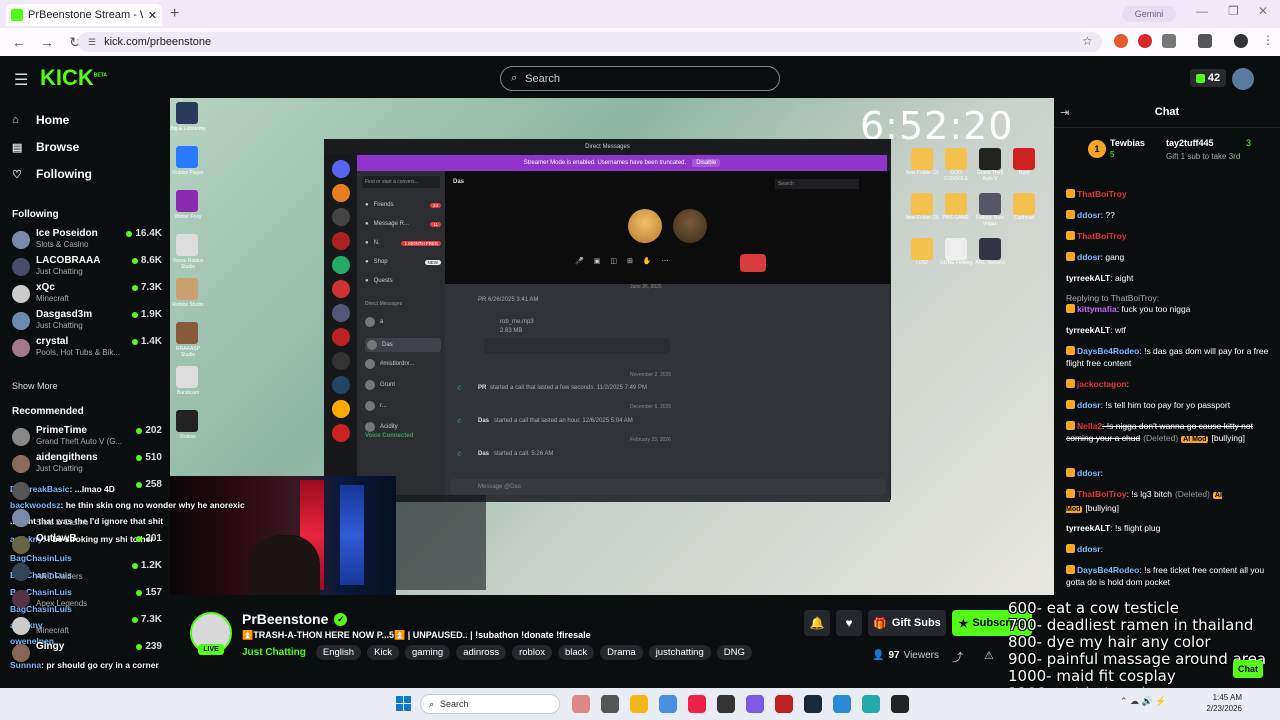 The width and height of the screenshot is (1280, 720). What do you see at coordinates (1268, 40) in the screenshot?
I see `menu-kebab-icon: ⋮` at bounding box center [1268, 40].